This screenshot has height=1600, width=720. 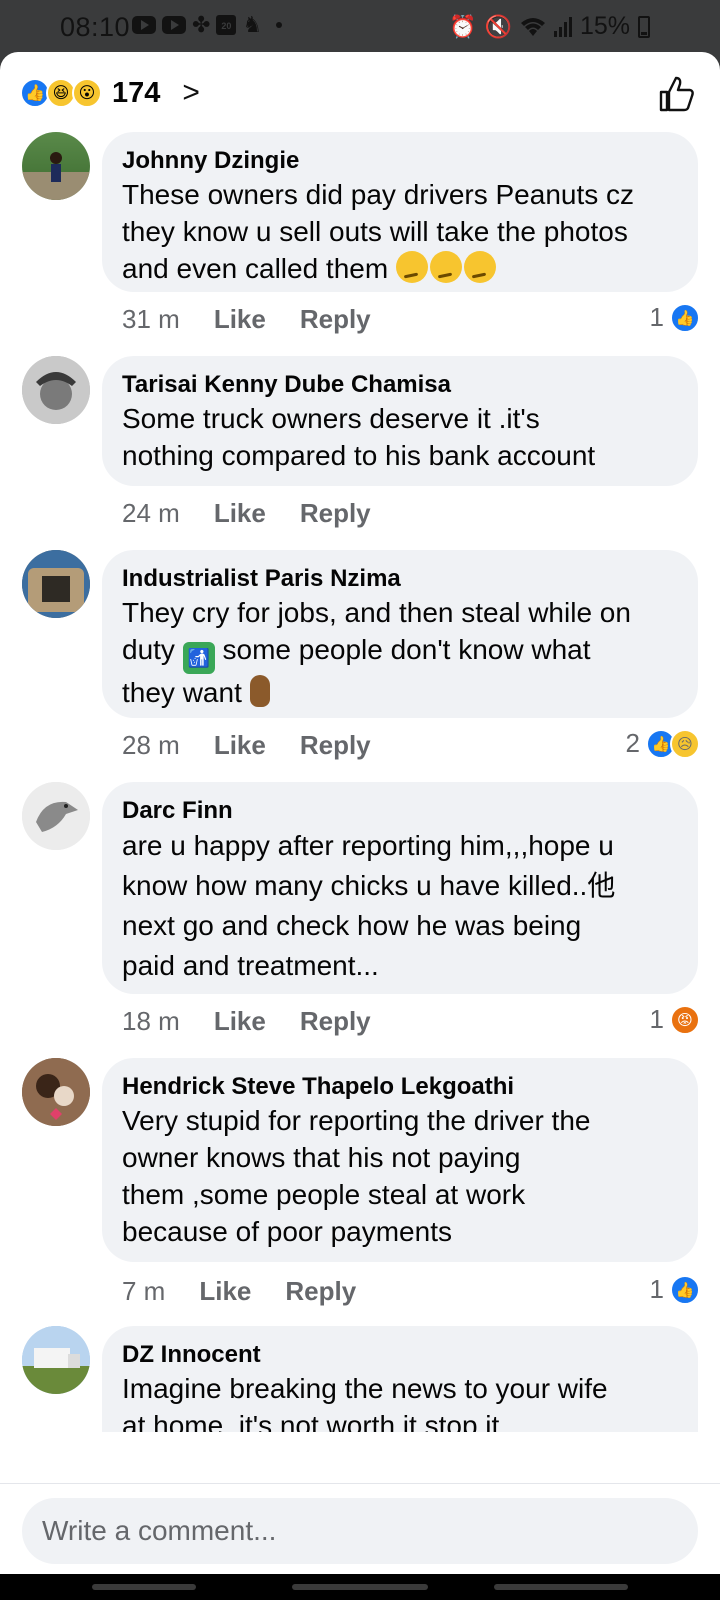 I want to click on thumbs-up-icon, so click(x=676, y=94).